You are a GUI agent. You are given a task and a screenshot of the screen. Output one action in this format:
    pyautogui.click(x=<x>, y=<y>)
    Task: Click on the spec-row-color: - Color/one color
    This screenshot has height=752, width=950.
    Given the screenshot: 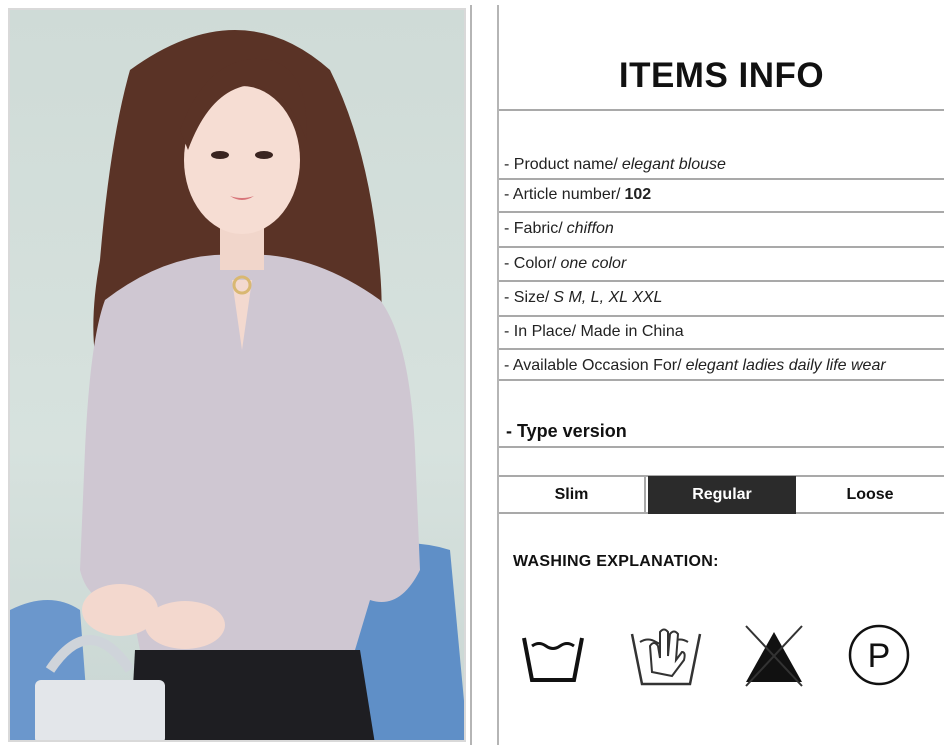 What is the action you would take?
    pyautogui.click(x=565, y=264)
    